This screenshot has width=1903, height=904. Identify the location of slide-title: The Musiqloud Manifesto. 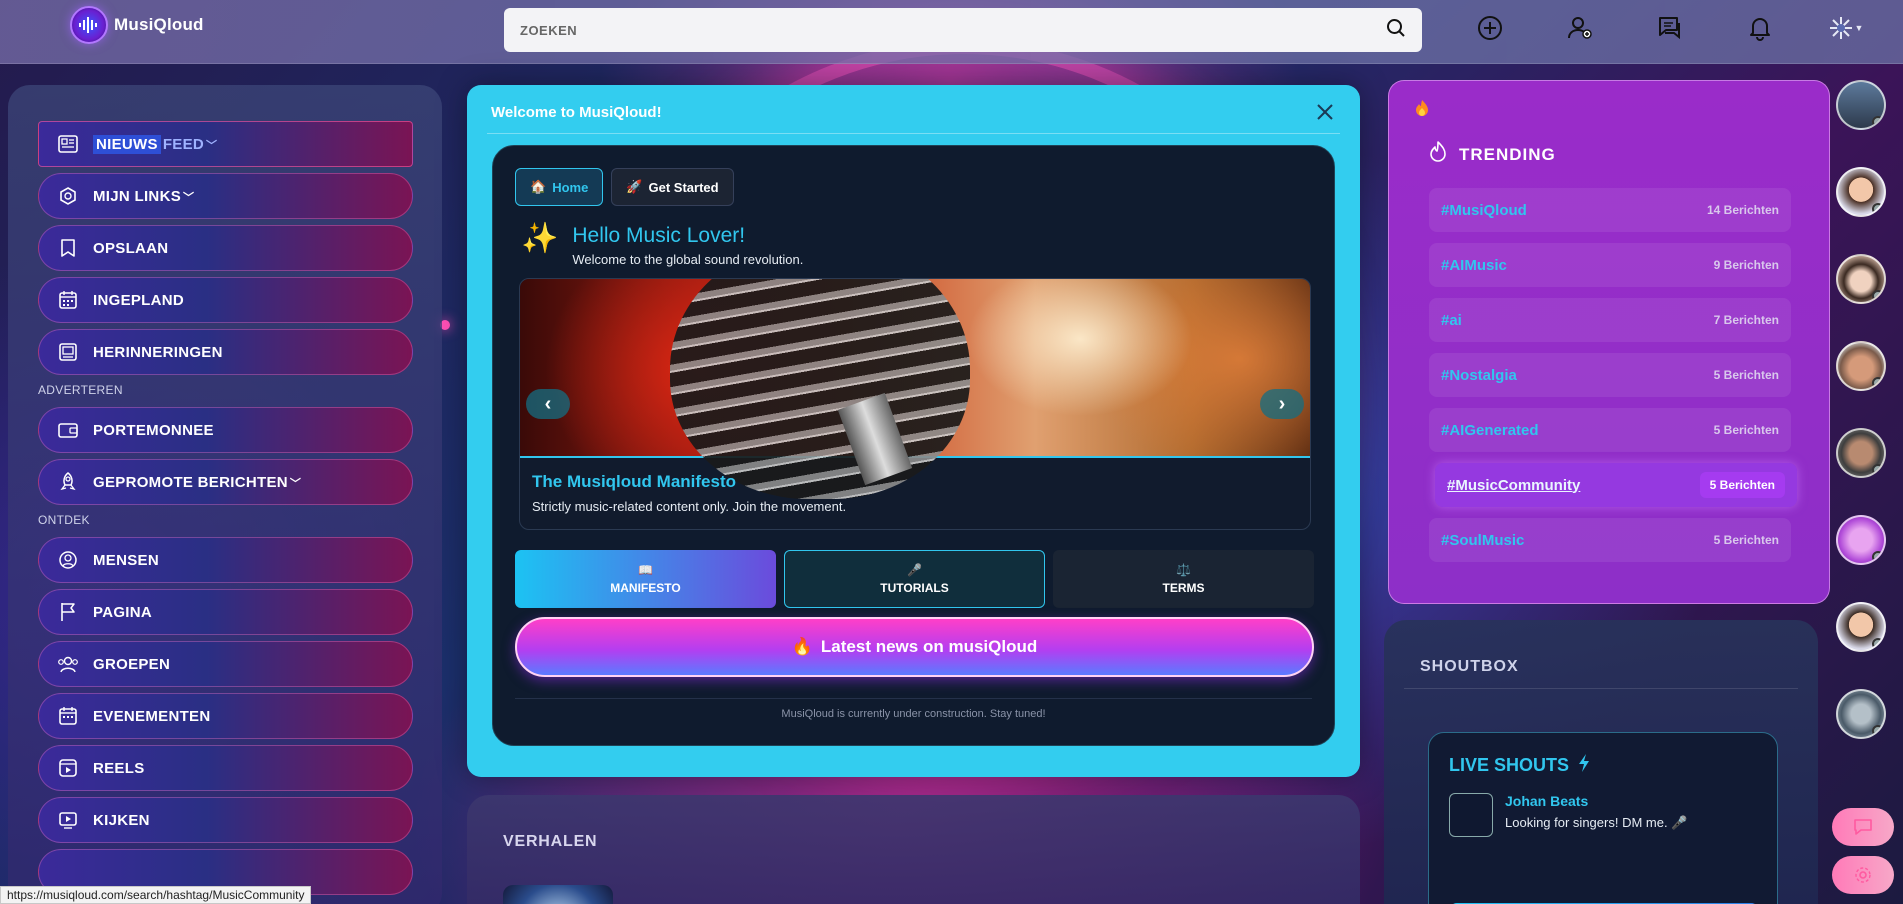
(634, 481).